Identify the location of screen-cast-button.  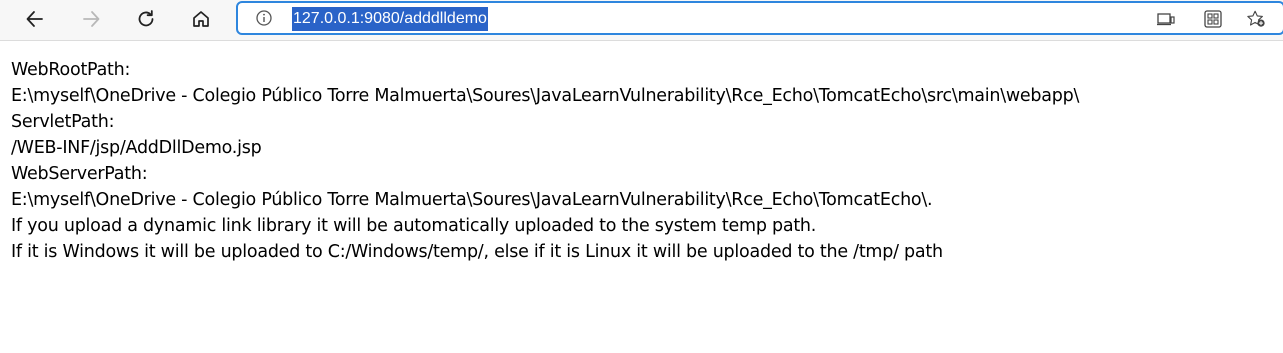
(1166, 19).